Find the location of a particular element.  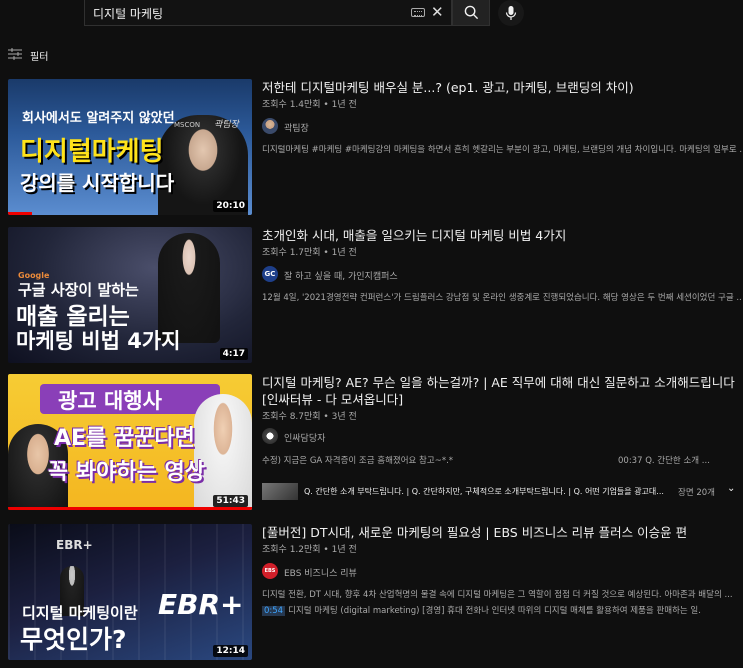

channel-avatar: GC is located at coordinates (270, 274).